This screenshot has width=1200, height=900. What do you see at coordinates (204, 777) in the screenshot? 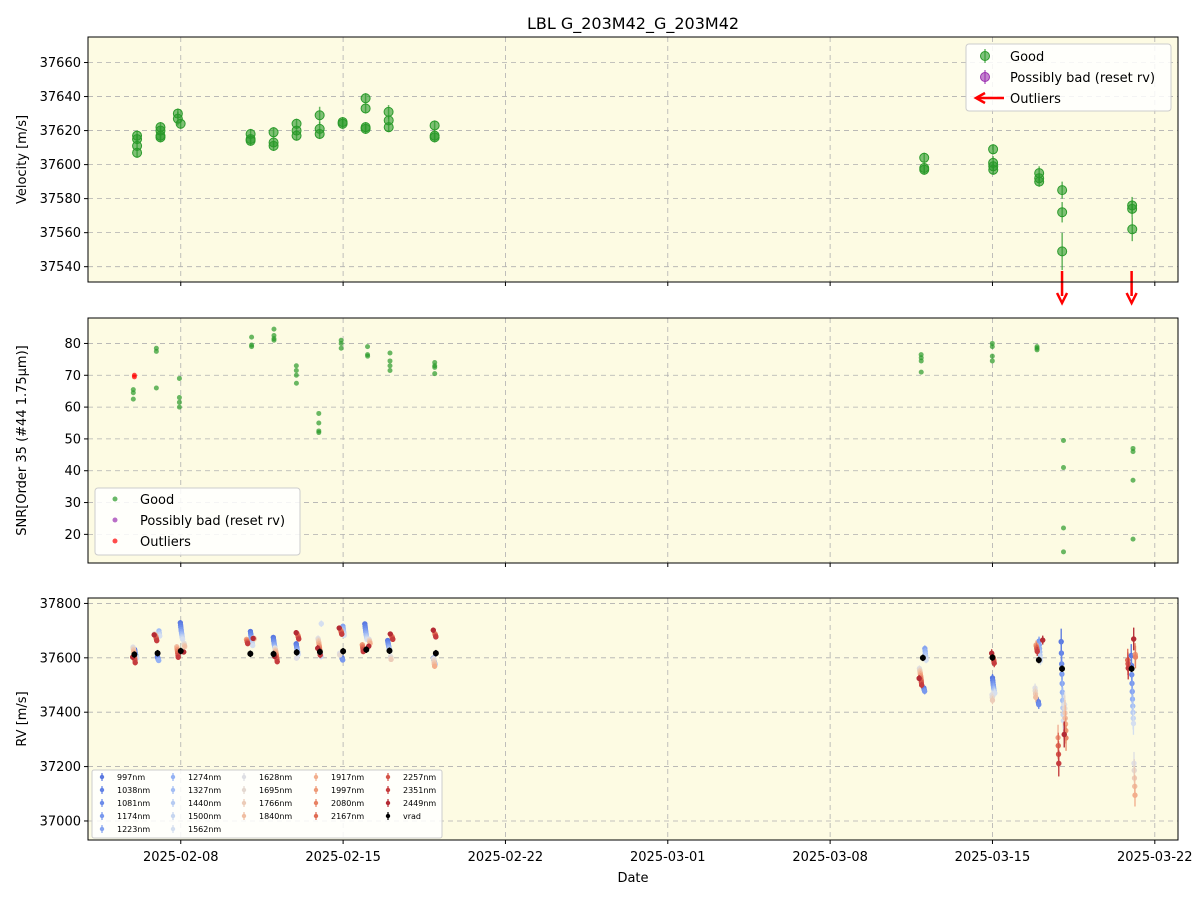
I see `legend-label: 1274nm` at bounding box center [204, 777].